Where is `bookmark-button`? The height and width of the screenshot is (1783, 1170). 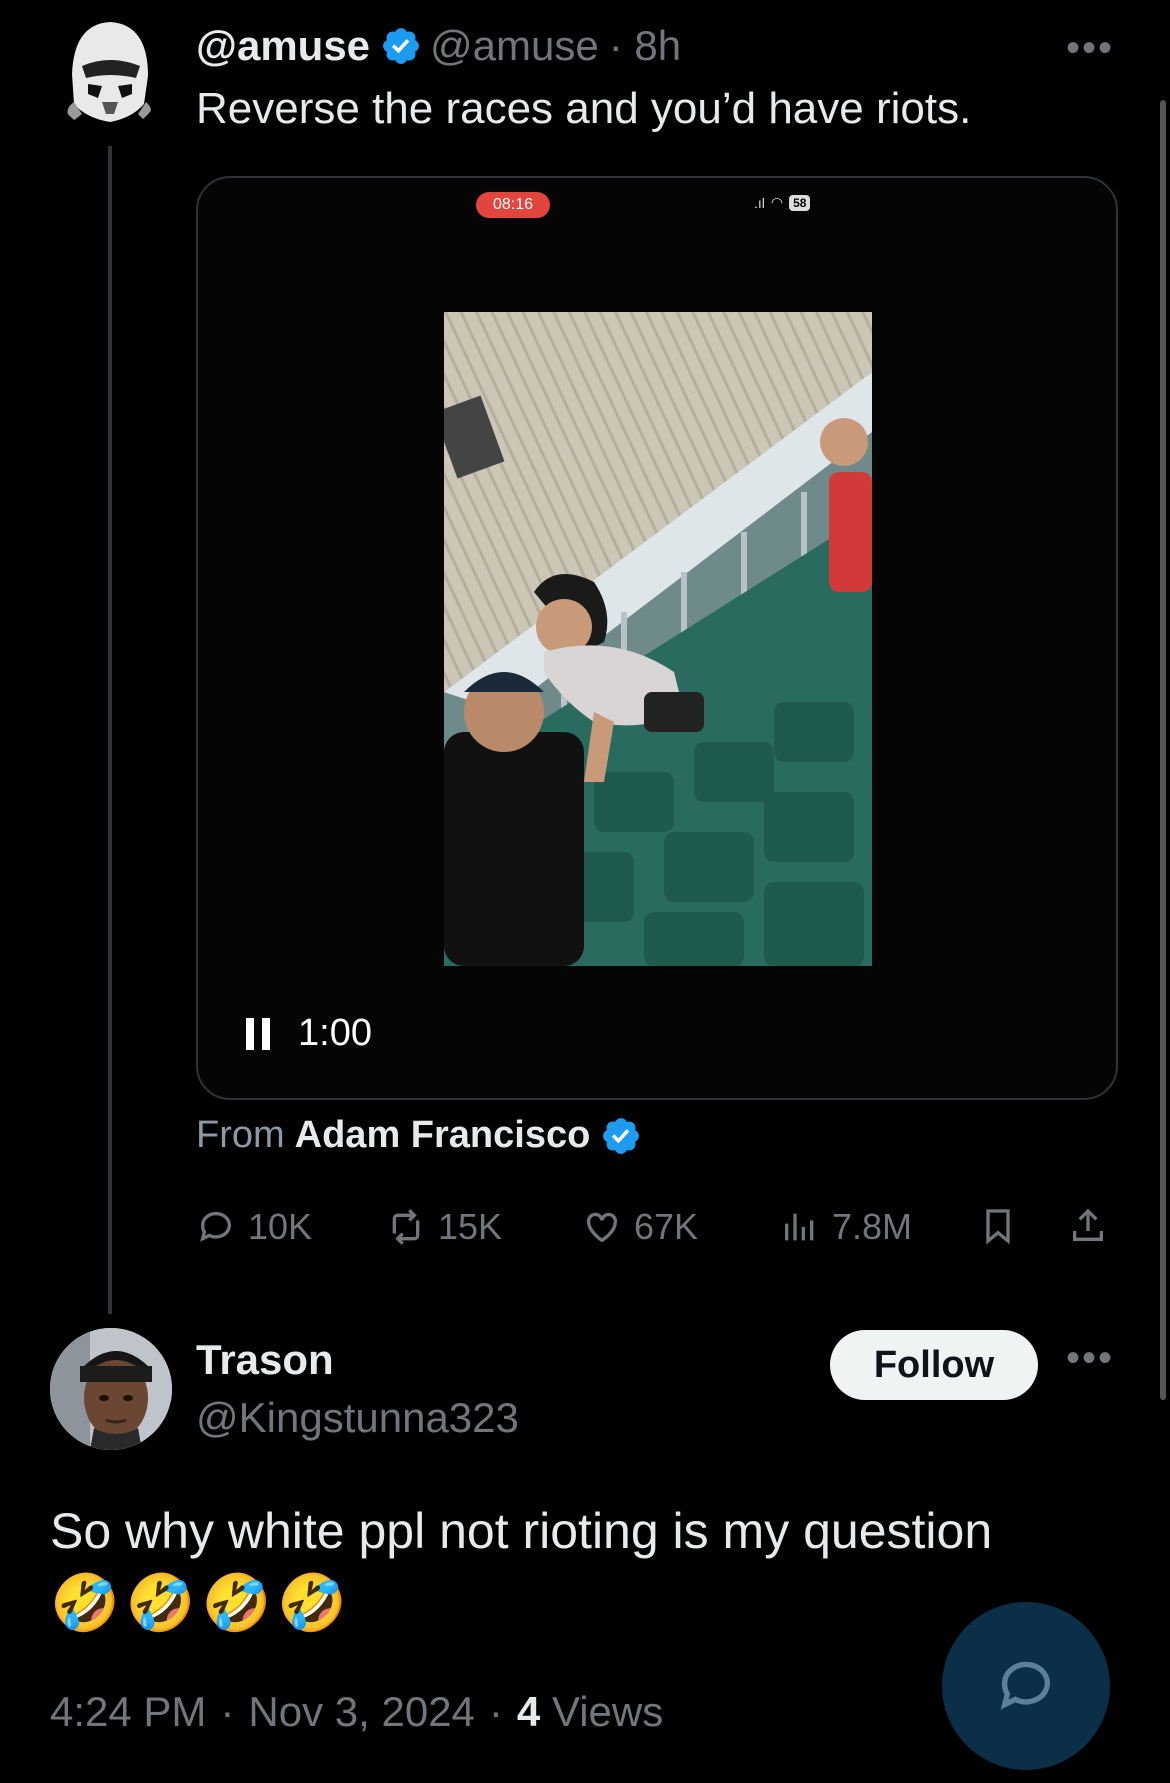 bookmark-button is located at coordinates (998, 1226).